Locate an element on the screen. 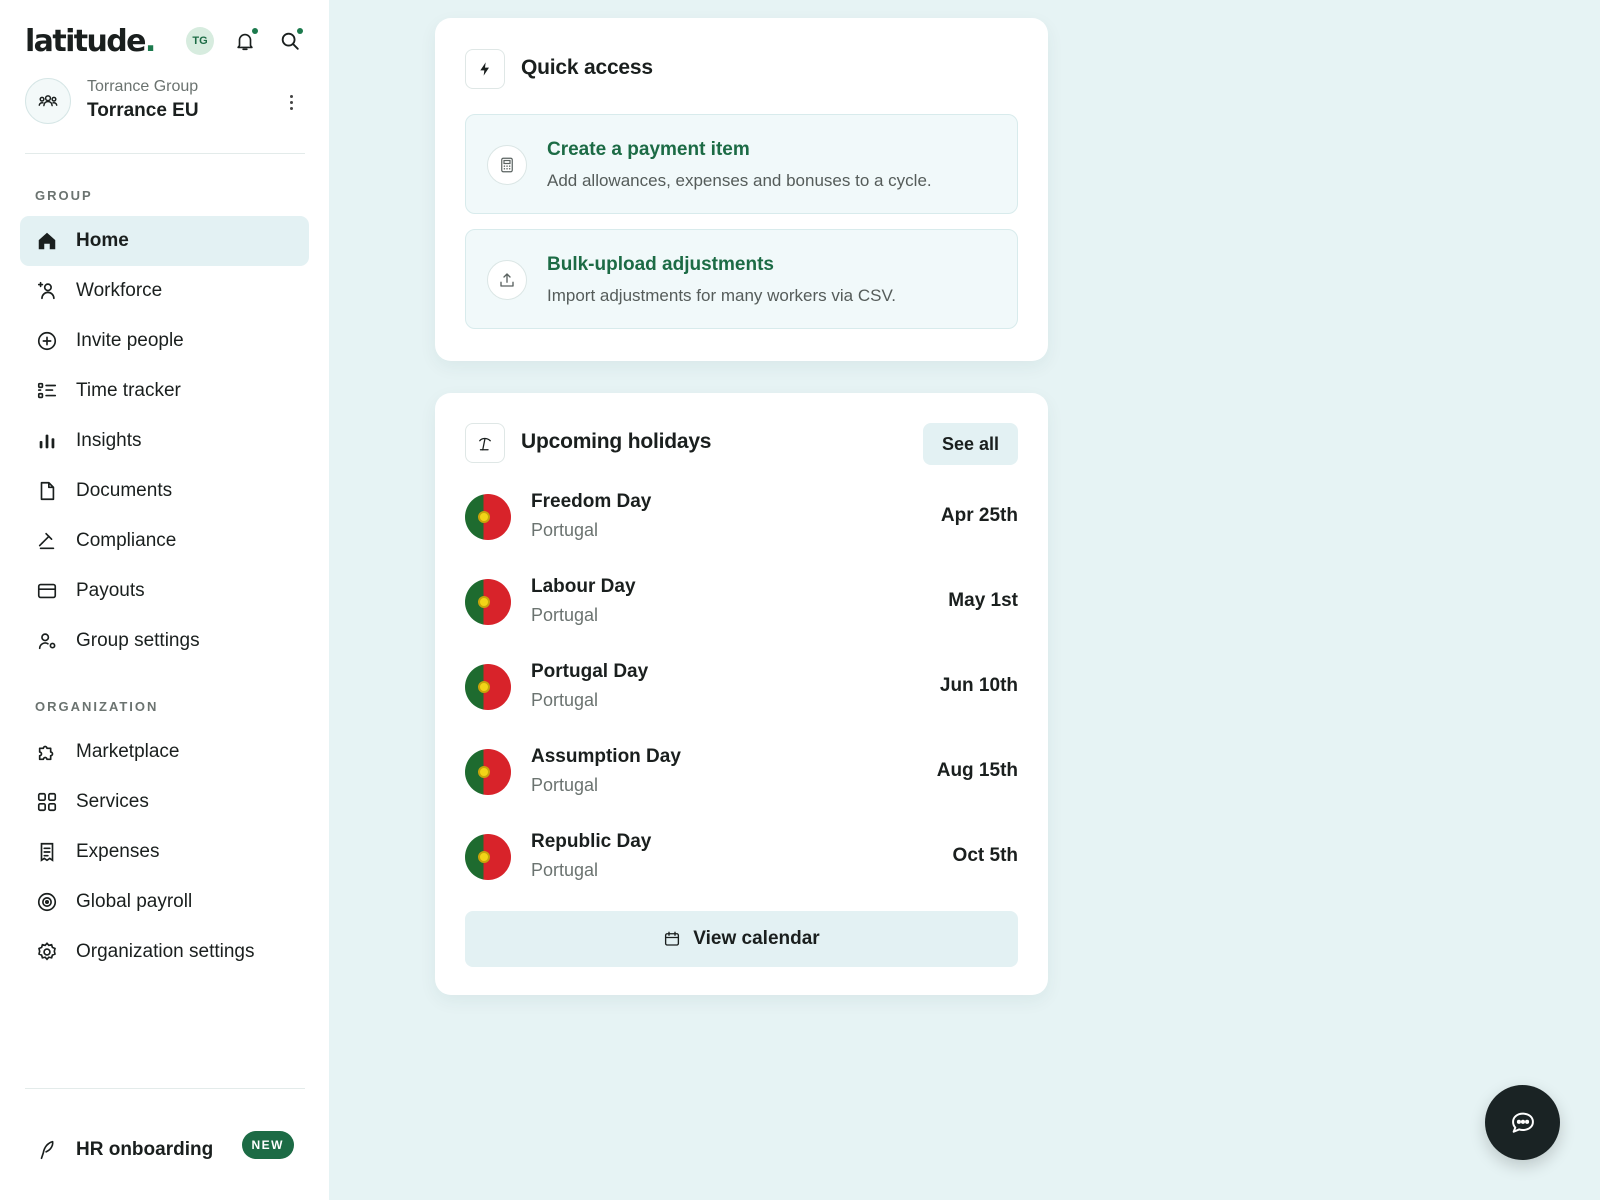  org-switcher: Torrance Group Torrance EU is located at coordinates (165, 102).